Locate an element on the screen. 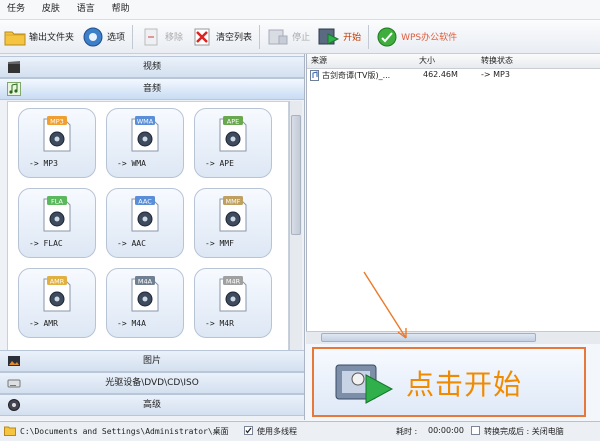 The height and width of the screenshot is (441, 600). annotation-arrow is located at coordinates (385, 305).